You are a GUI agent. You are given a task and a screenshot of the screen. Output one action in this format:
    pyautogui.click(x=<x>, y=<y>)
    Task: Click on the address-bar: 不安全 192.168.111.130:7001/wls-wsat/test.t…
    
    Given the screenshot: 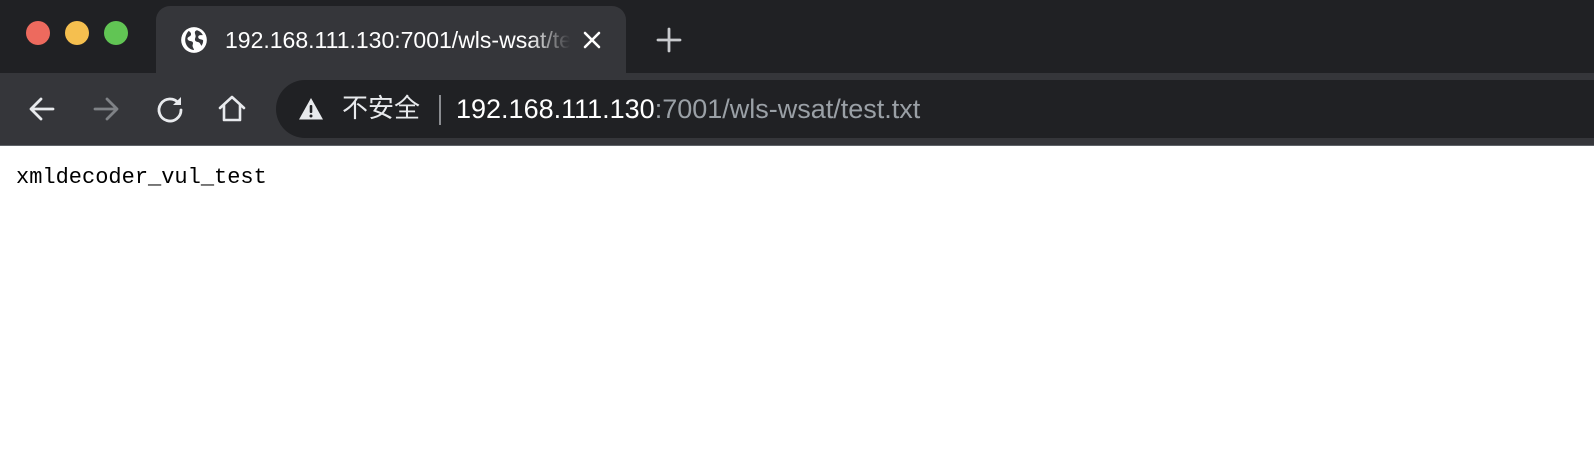 What is the action you would take?
    pyautogui.click(x=935, y=109)
    